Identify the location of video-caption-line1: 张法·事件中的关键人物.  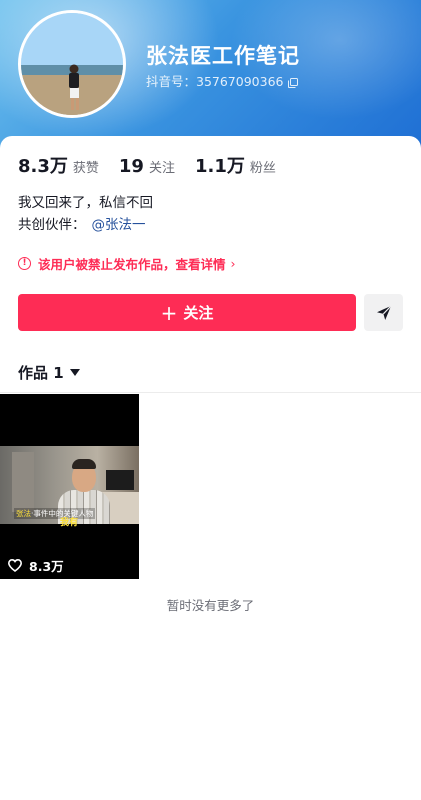
(55, 513).